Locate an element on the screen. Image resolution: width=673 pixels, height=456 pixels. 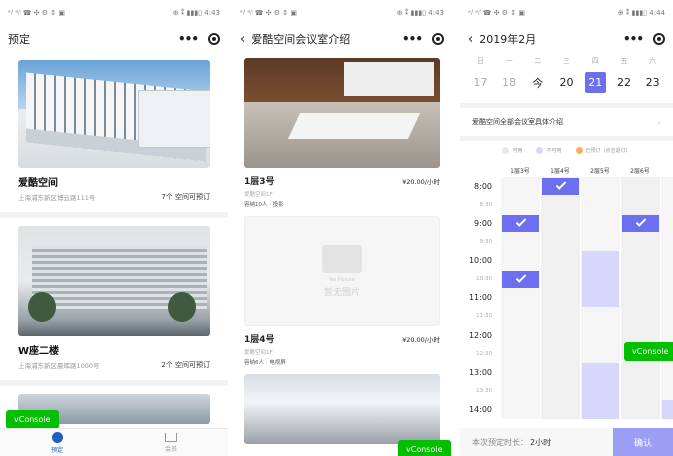
legend-item: 不可用 is located at coordinates (549, 150).